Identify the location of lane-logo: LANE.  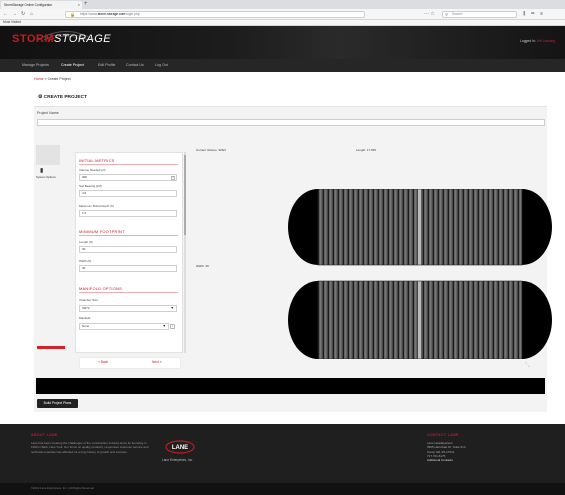
(180, 447).